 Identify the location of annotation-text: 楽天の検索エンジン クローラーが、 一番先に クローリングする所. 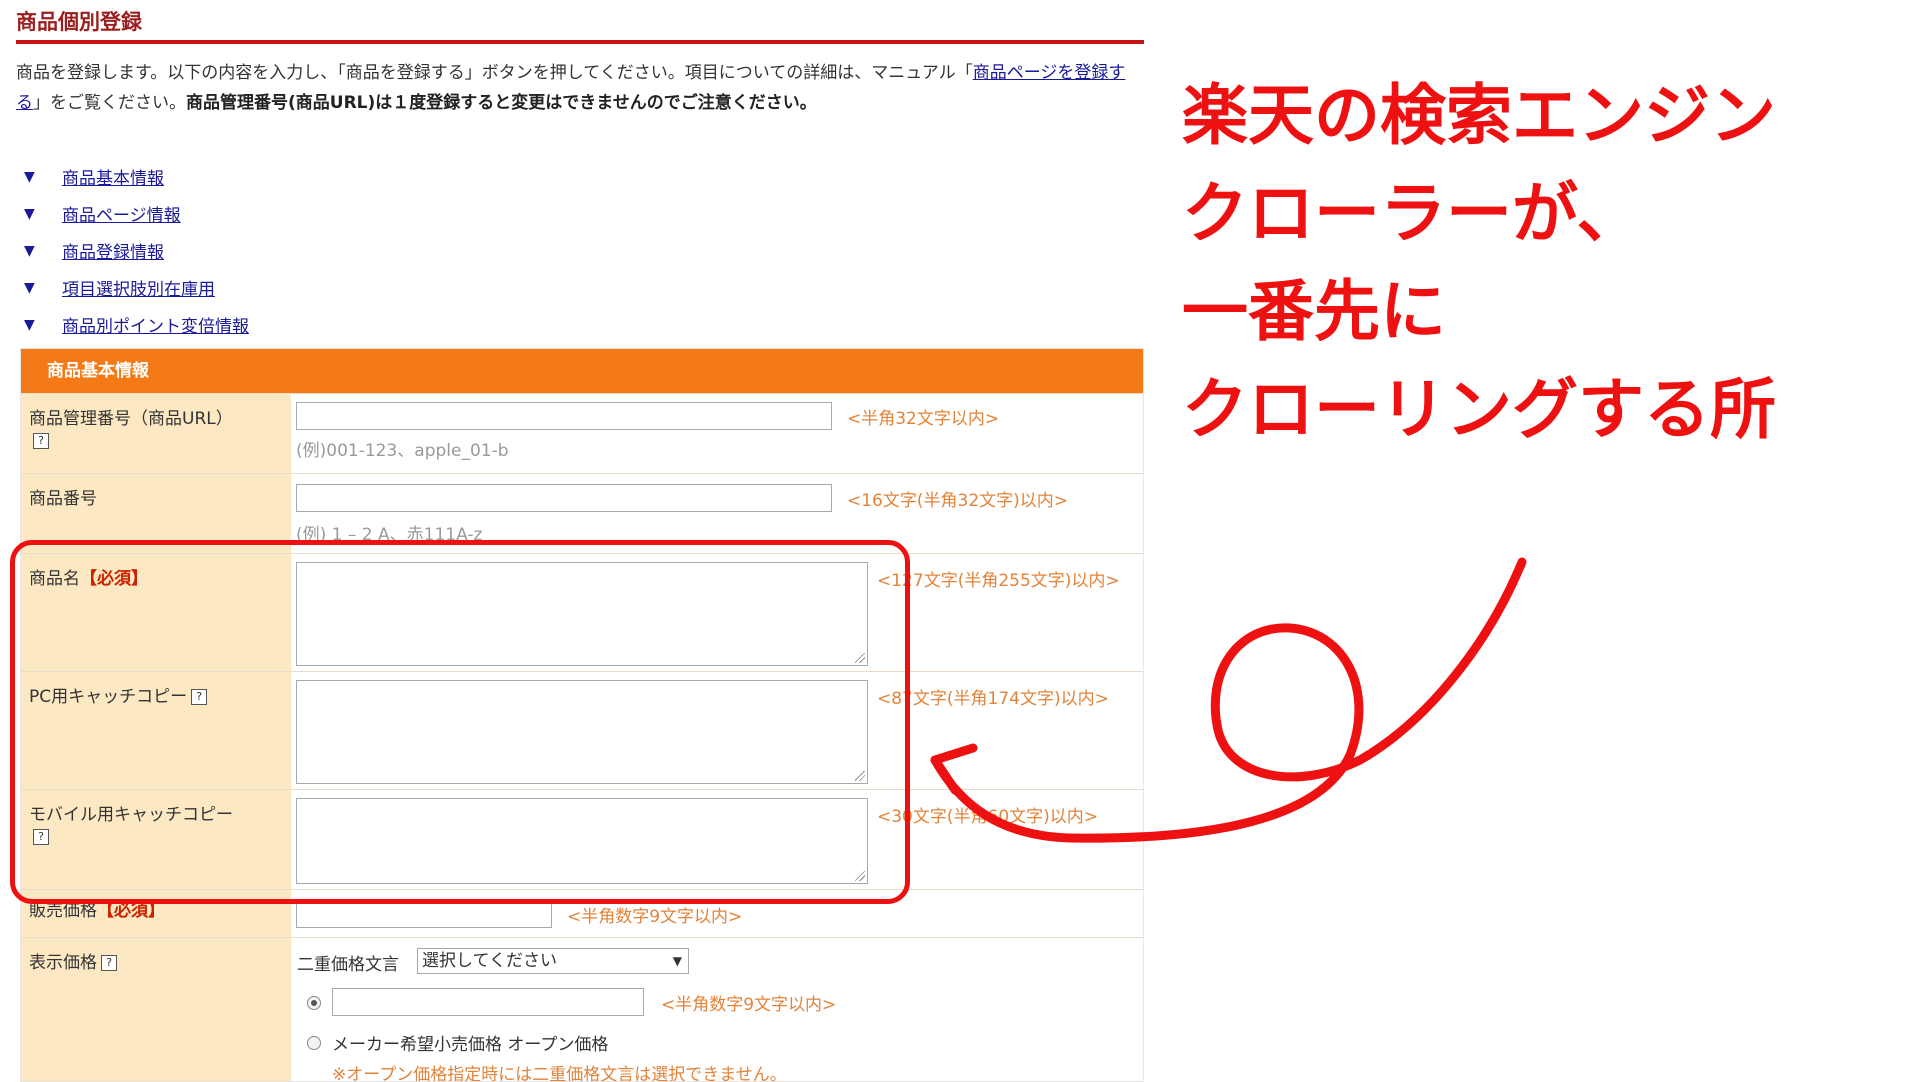
(1479, 264).